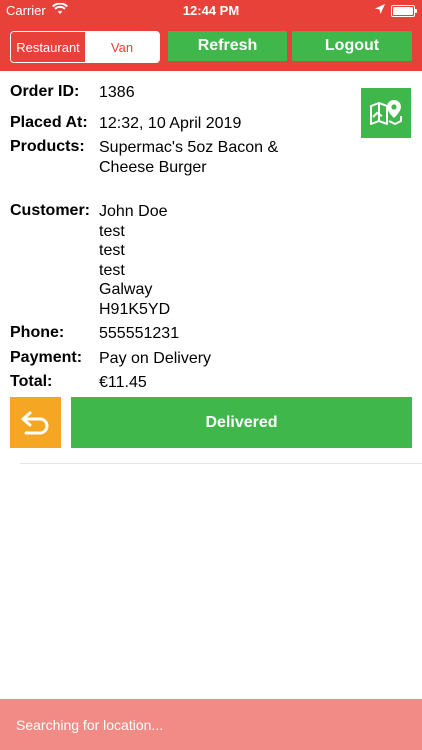  Describe the element at coordinates (31, 381) in the screenshot. I see `total-label: Total:` at that location.